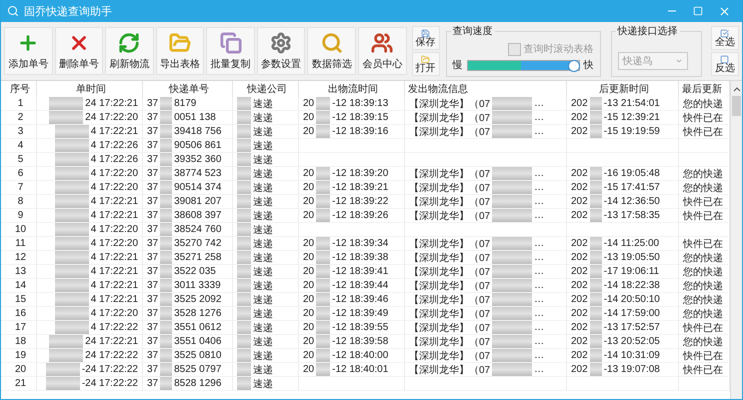 The height and width of the screenshot is (400, 743). What do you see at coordinates (79, 51) in the screenshot?
I see `toolbar-button: 删除单号` at bounding box center [79, 51].